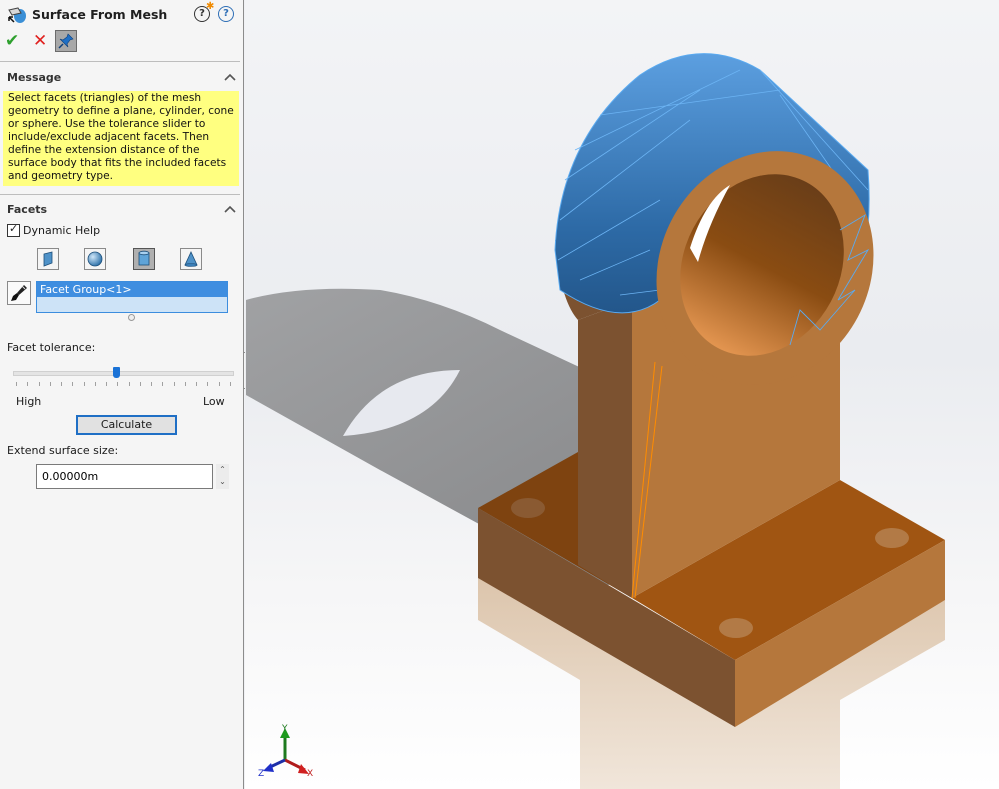 This screenshot has height=789, width=999. What do you see at coordinates (131, 317) in the screenshot?
I see `list-resize-handle` at bounding box center [131, 317].